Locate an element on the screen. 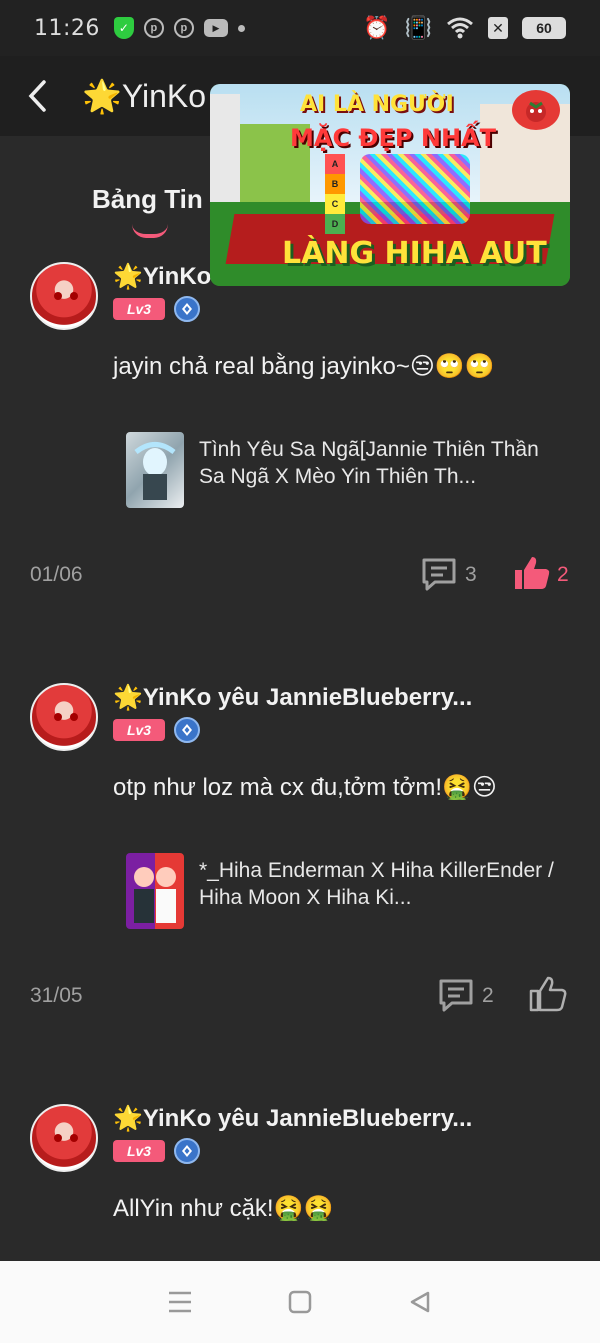 The height and width of the screenshot is (1343, 600). page-title: 🌟YinKo y is located at coordinates (156, 96).